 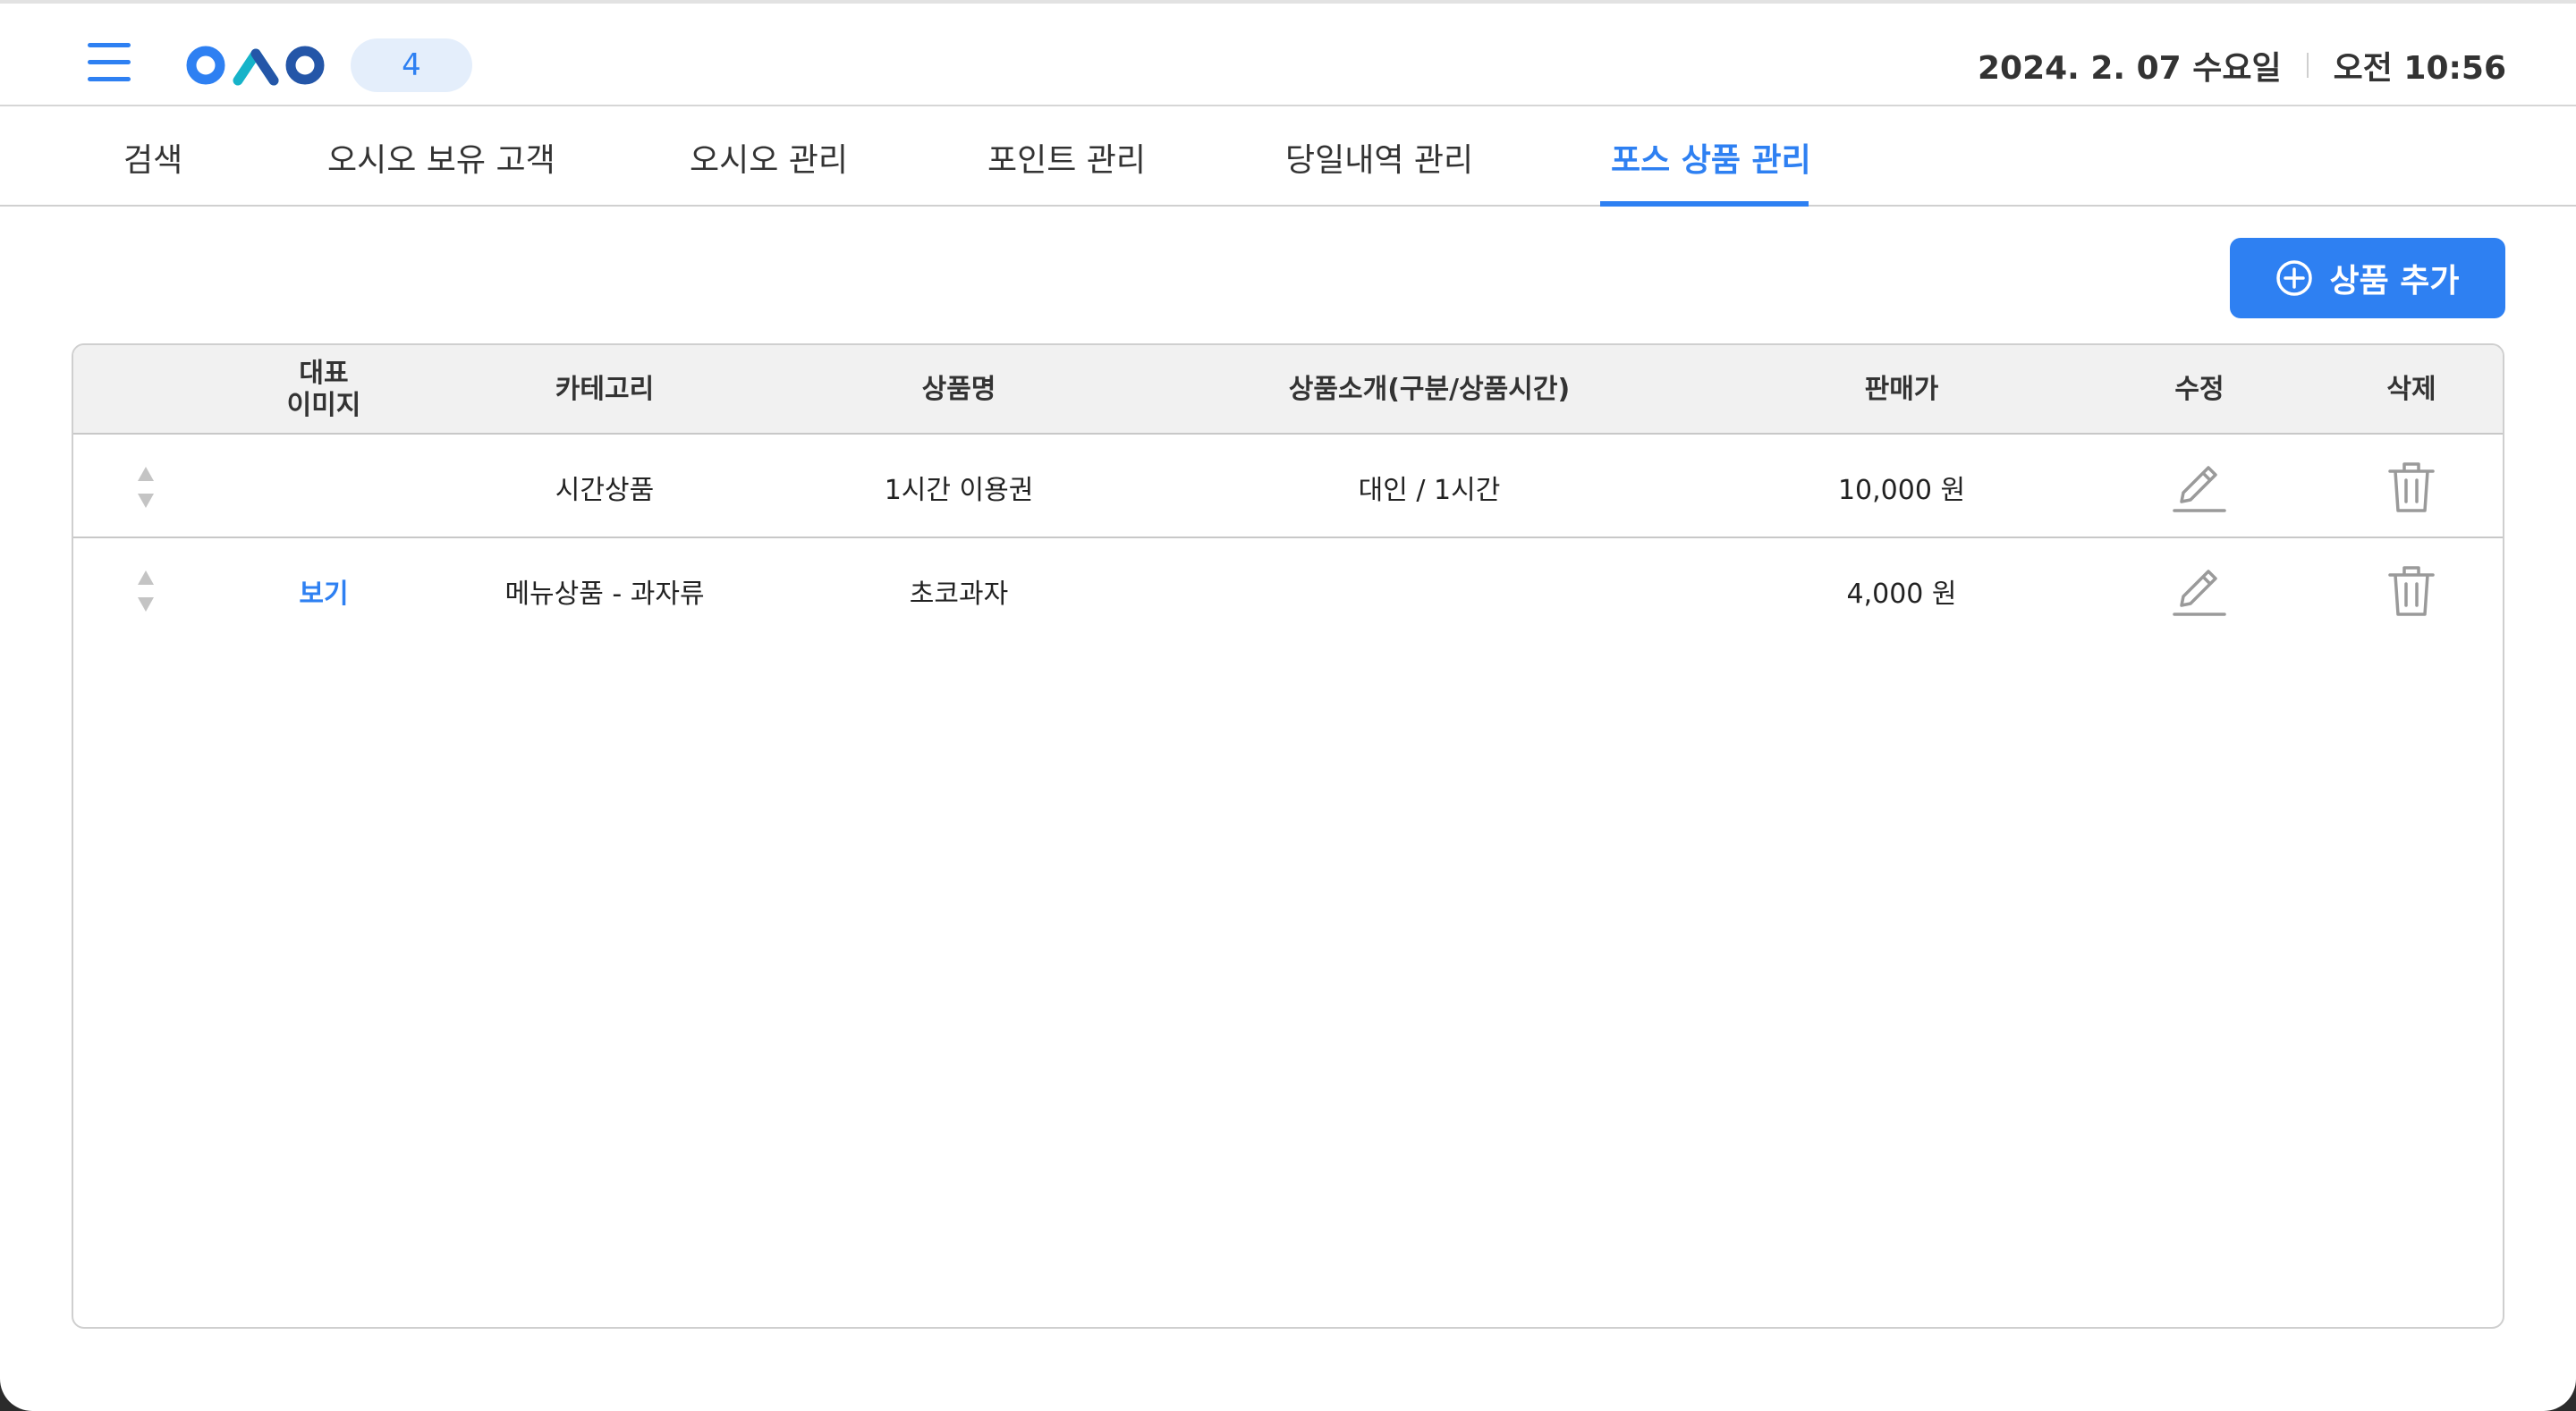 What do you see at coordinates (605, 490) in the screenshot?
I see `row-category: 시간상품` at bounding box center [605, 490].